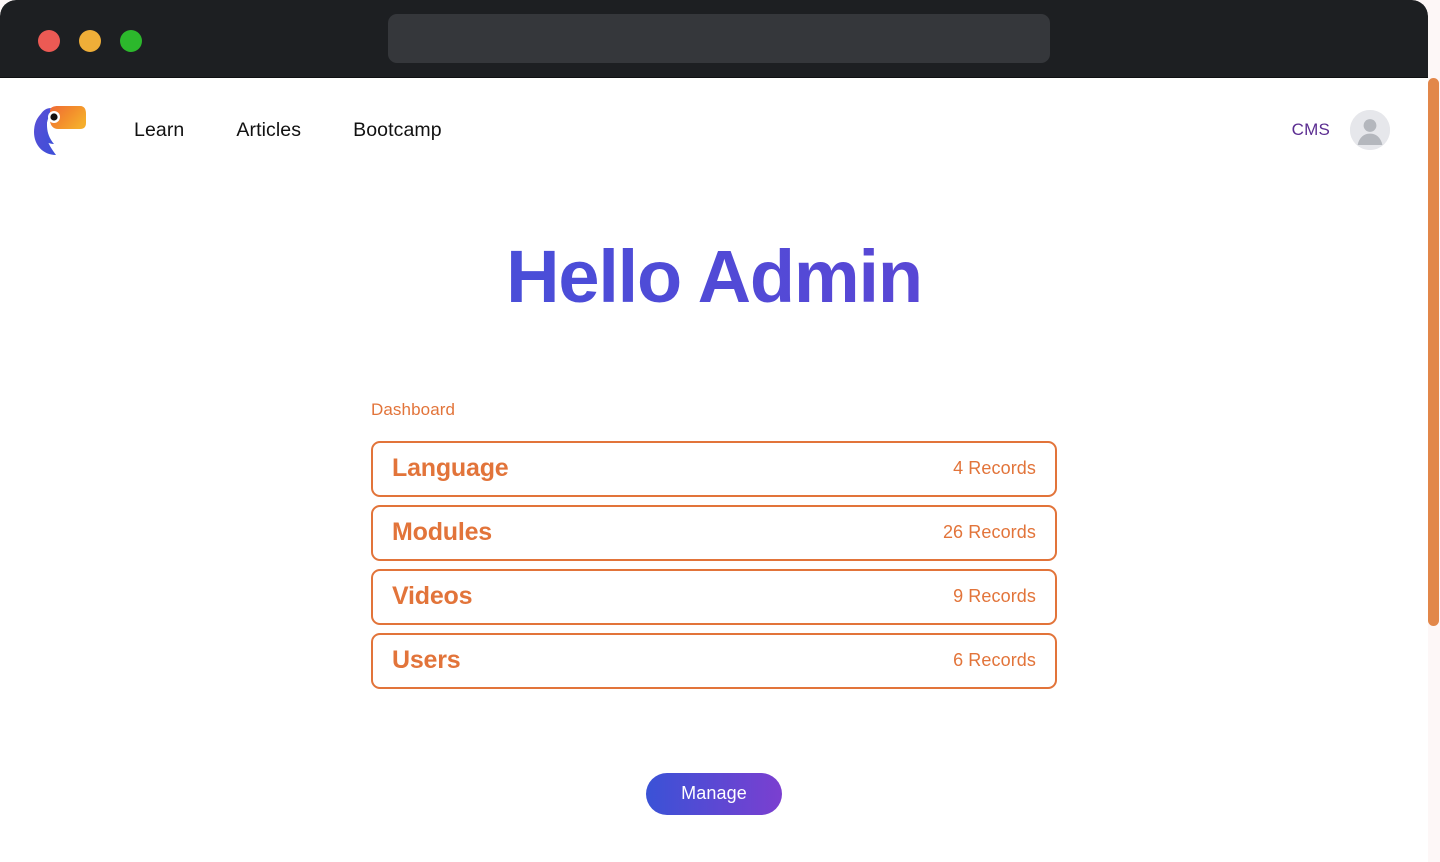 The width and height of the screenshot is (1440, 862). I want to click on minimize-window-button, so click(90, 41).